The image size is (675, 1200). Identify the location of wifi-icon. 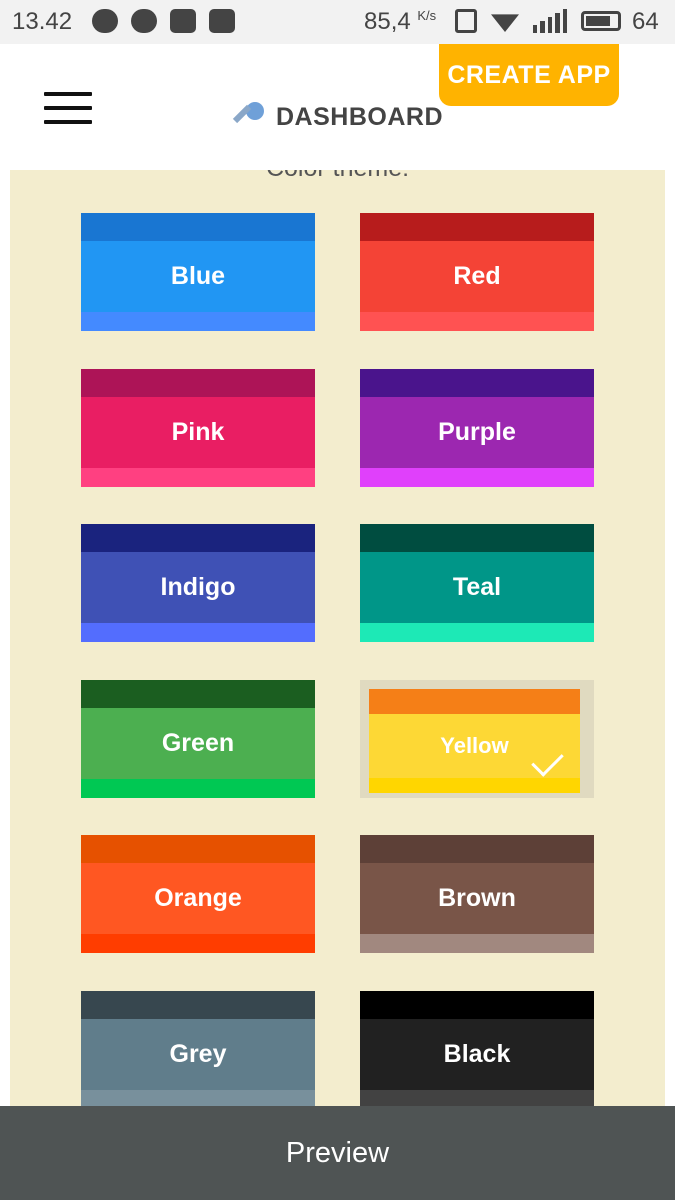
(505, 23).